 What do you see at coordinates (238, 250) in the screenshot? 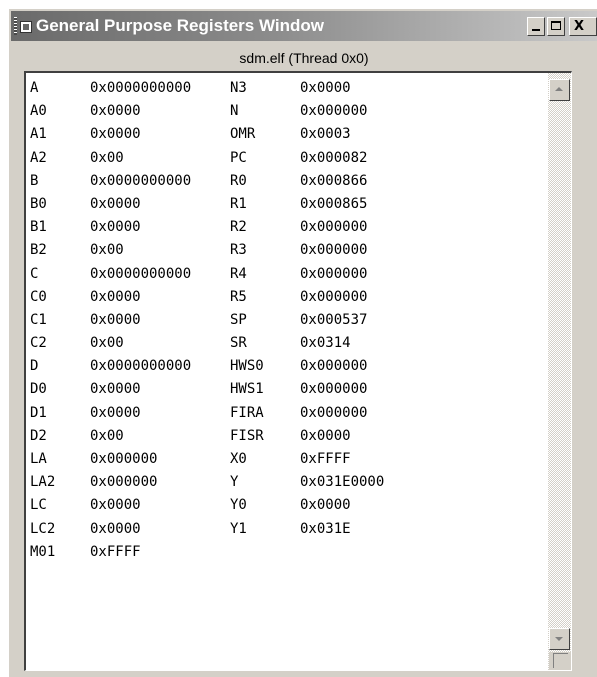
I see `register-name: R3` at bounding box center [238, 250].